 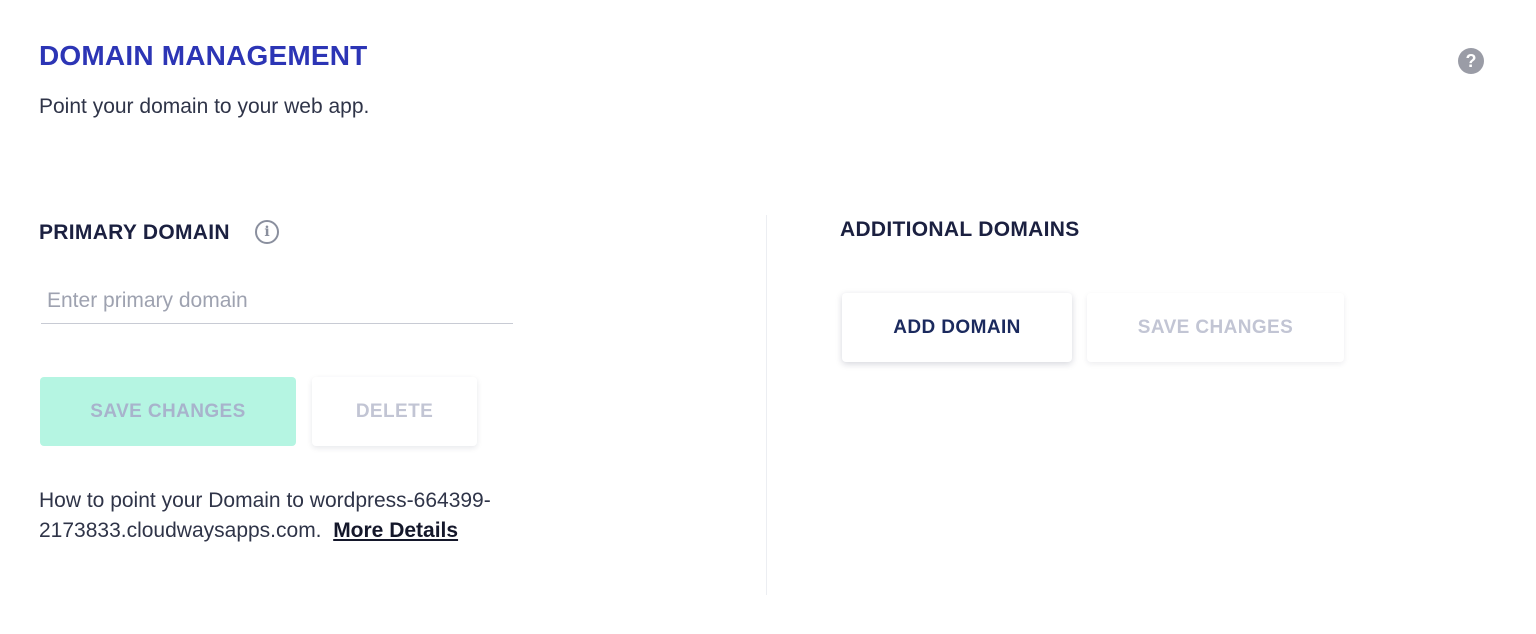 What do you see at coordinates (1471, 61) in the screenshot?
I see `help-icon: ?` at bounding box center [1471, 61].